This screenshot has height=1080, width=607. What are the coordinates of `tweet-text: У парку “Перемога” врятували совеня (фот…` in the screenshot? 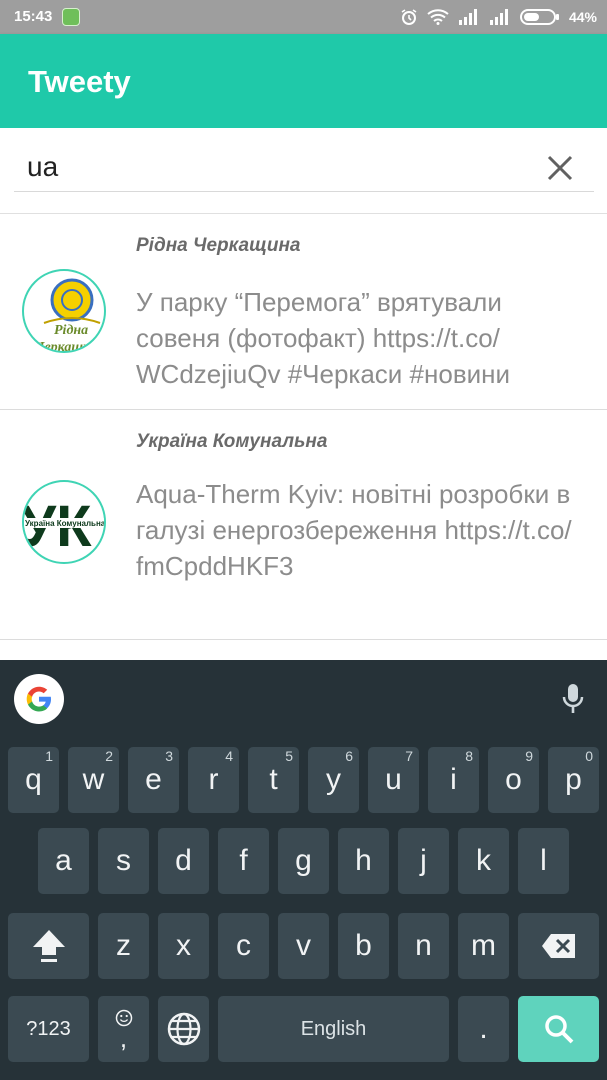 It's located at (323, 338).